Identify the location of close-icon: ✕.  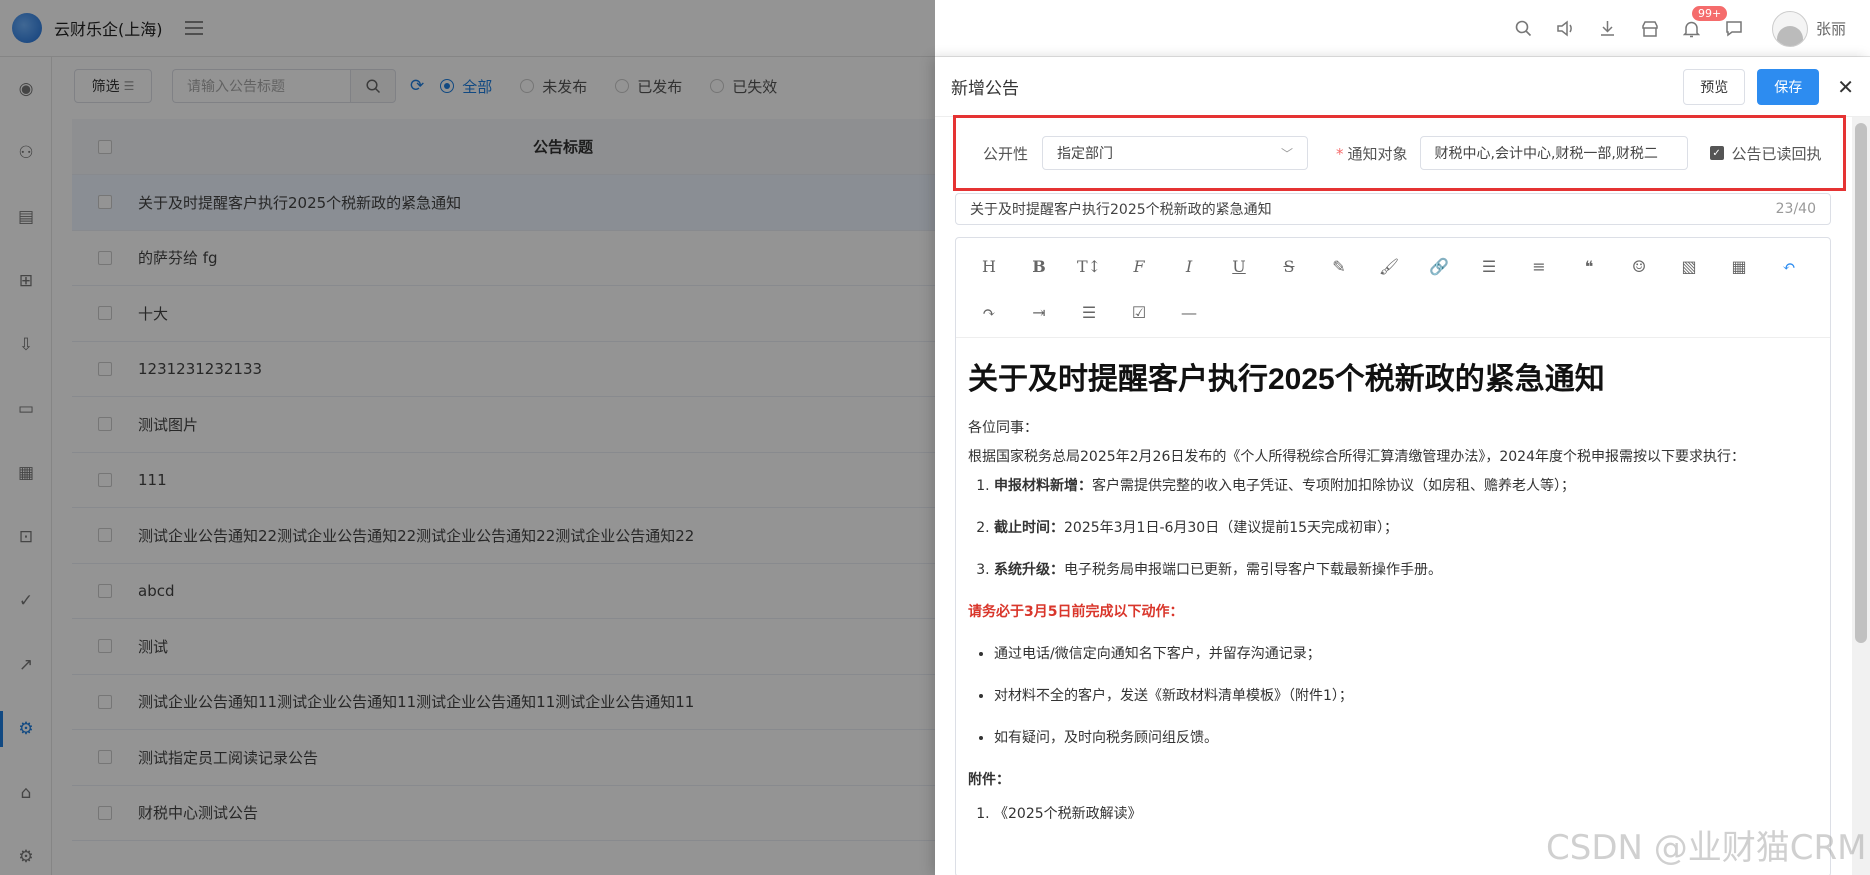
(1845, 87).